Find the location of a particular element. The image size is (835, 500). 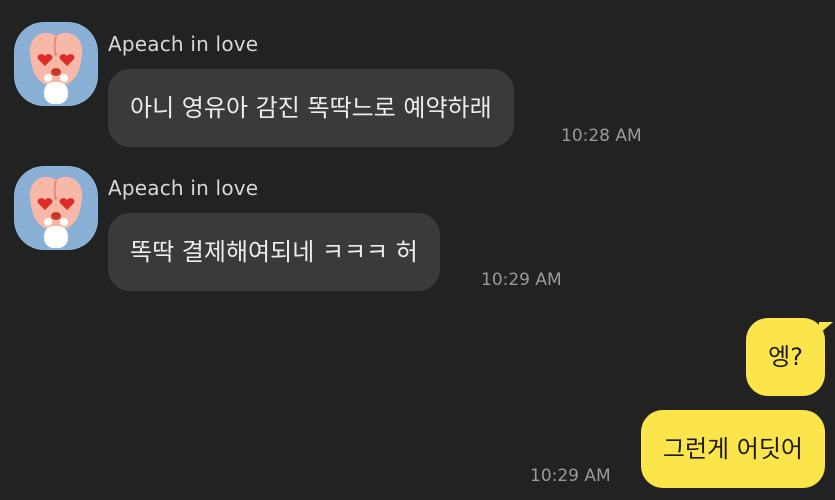

message-bubble: 아니 영유아 감진 똑딱느로 예약하래 is located at coordinates (311, 108).